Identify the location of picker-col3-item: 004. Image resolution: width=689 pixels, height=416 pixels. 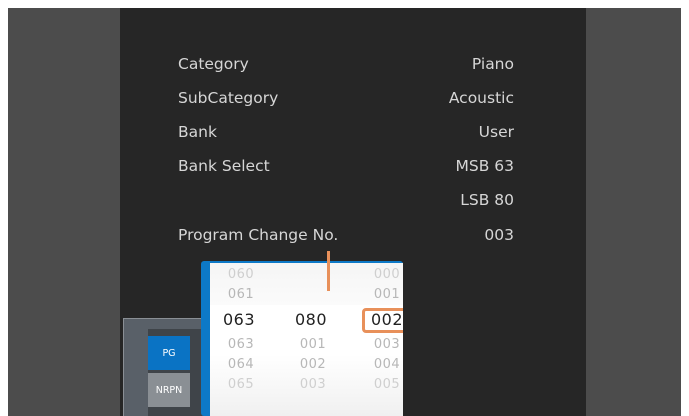
(382, 364).